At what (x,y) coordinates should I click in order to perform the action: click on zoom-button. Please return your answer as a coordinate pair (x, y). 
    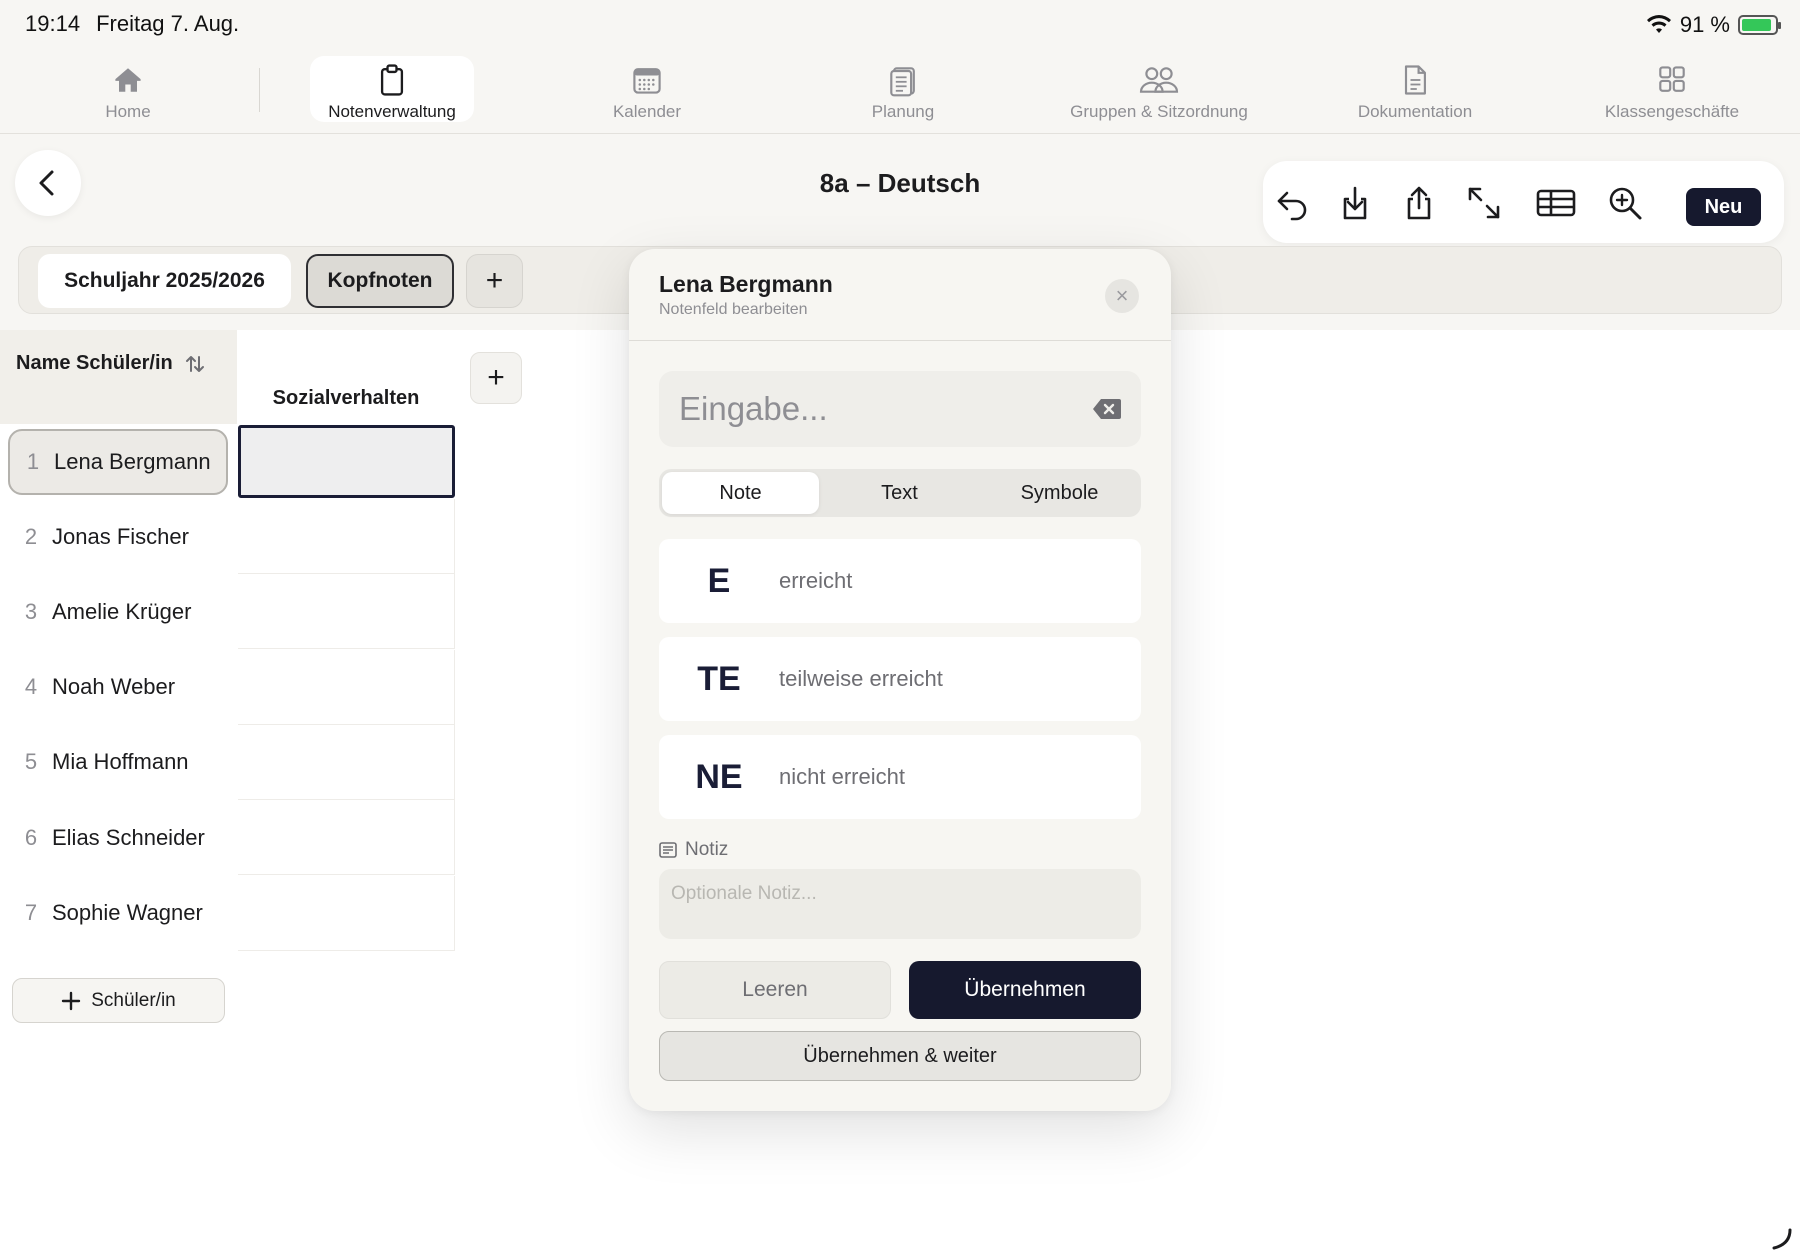
    Looking at the image, I should click on (1625, 203).